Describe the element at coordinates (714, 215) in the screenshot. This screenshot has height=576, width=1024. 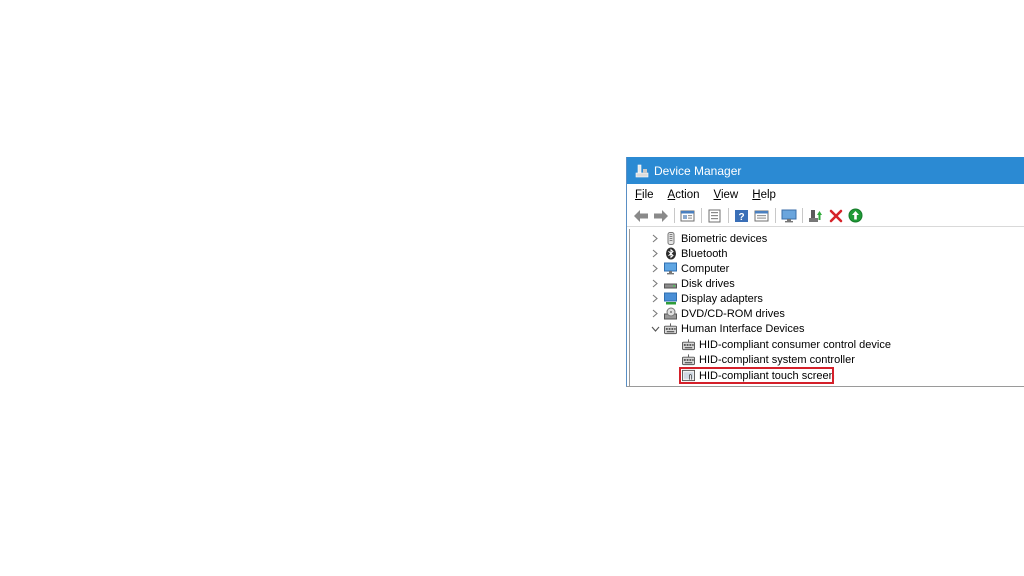
I see `update-list-icon` at that location.